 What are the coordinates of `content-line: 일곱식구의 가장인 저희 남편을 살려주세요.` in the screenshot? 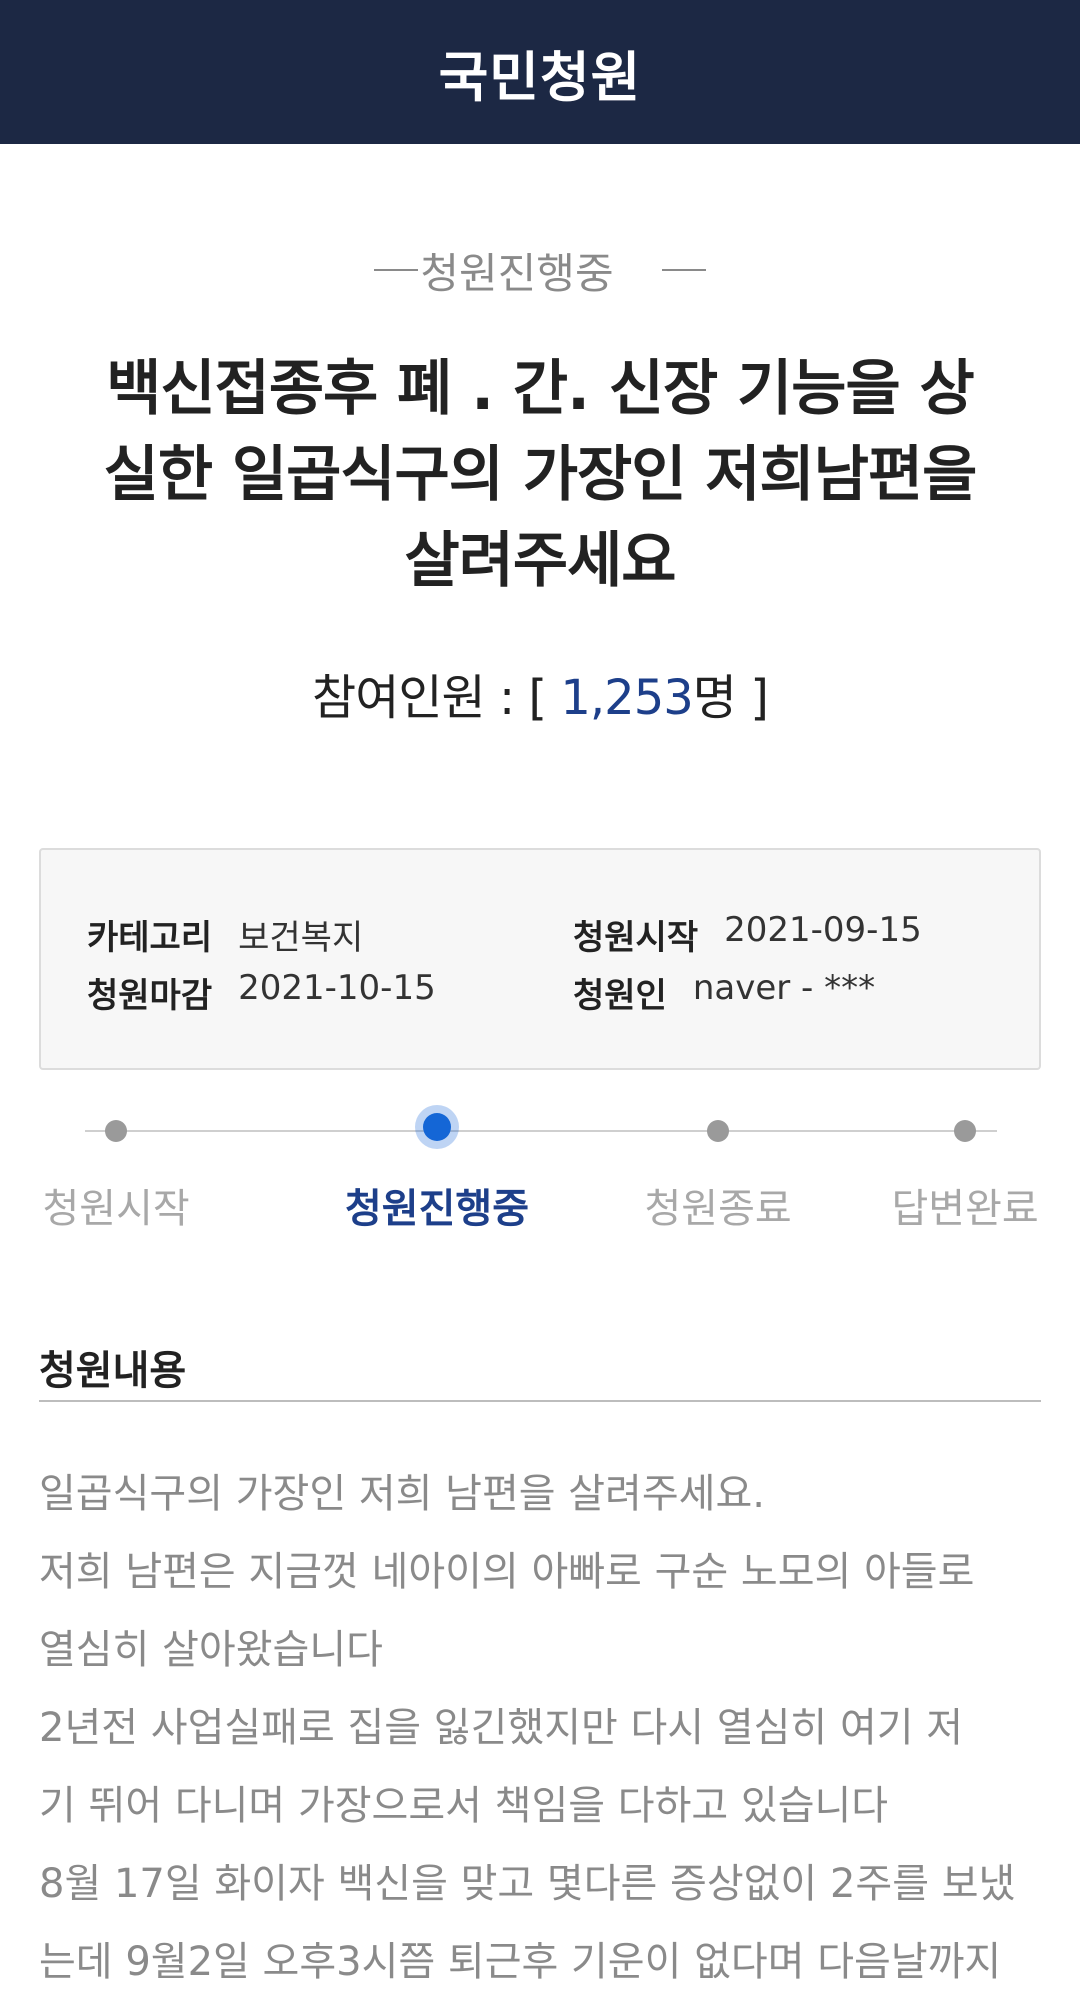 It's located at (402, 1494).